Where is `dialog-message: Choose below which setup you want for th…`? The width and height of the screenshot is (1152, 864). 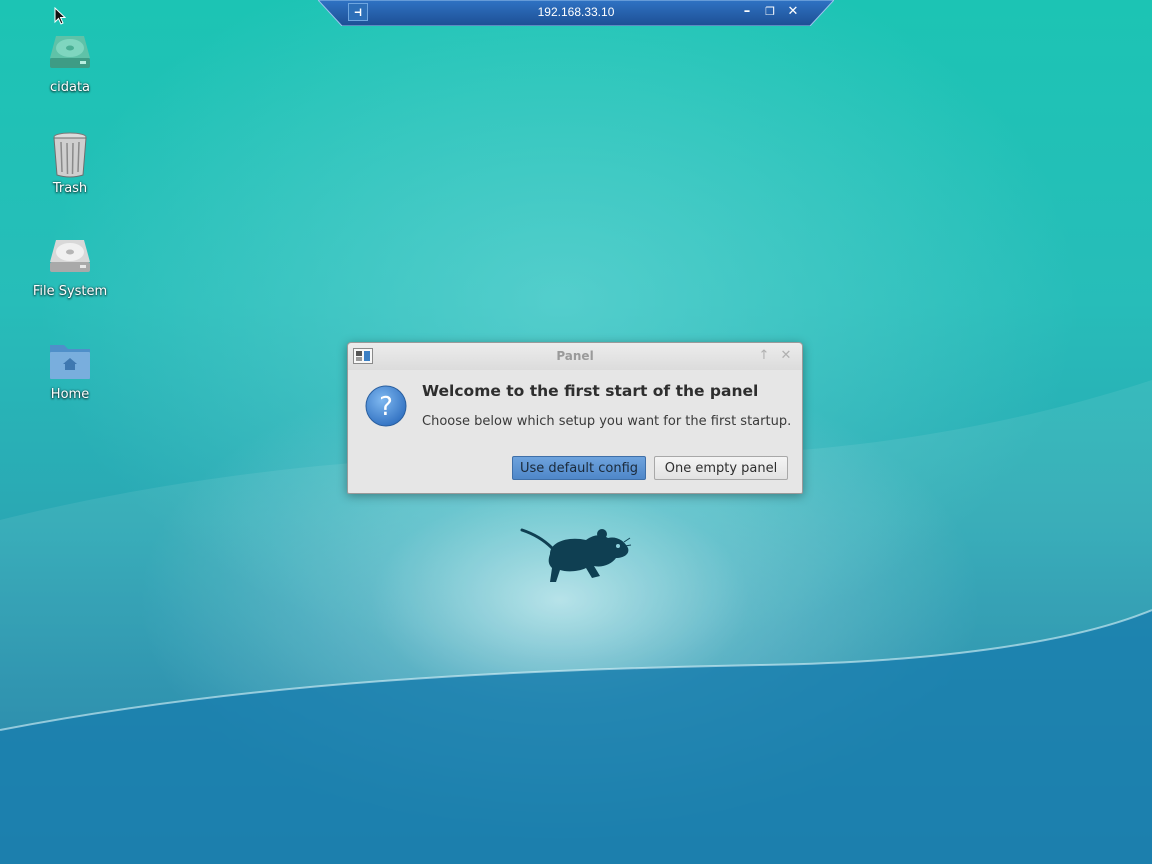 dialog-message: Choose below which setup you want for th… is located at coordinates (607, 421).